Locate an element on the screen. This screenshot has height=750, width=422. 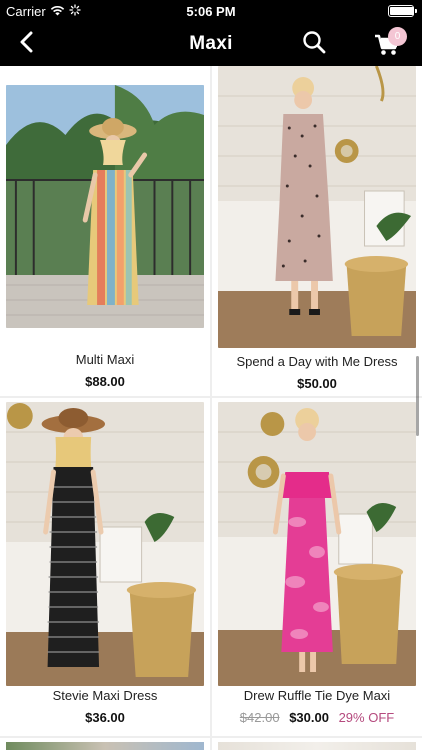
product-name: Drew Ruffle Tie Dye Maxi is located at coordinates (317, 695).